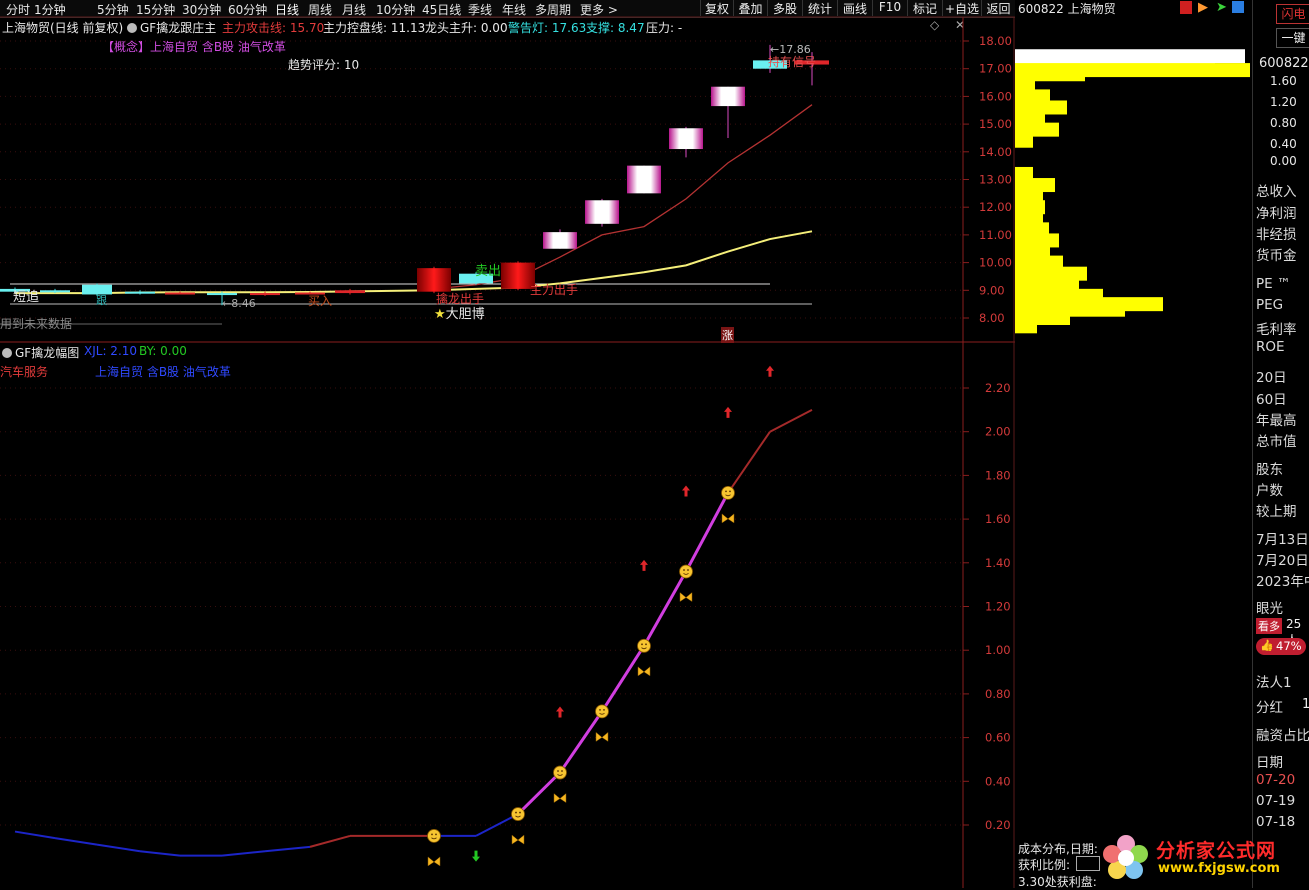  Describe the element at coordinates (1216, 851) in the screenshot. I see `watermark-cn: 分析家公式网` at that location.